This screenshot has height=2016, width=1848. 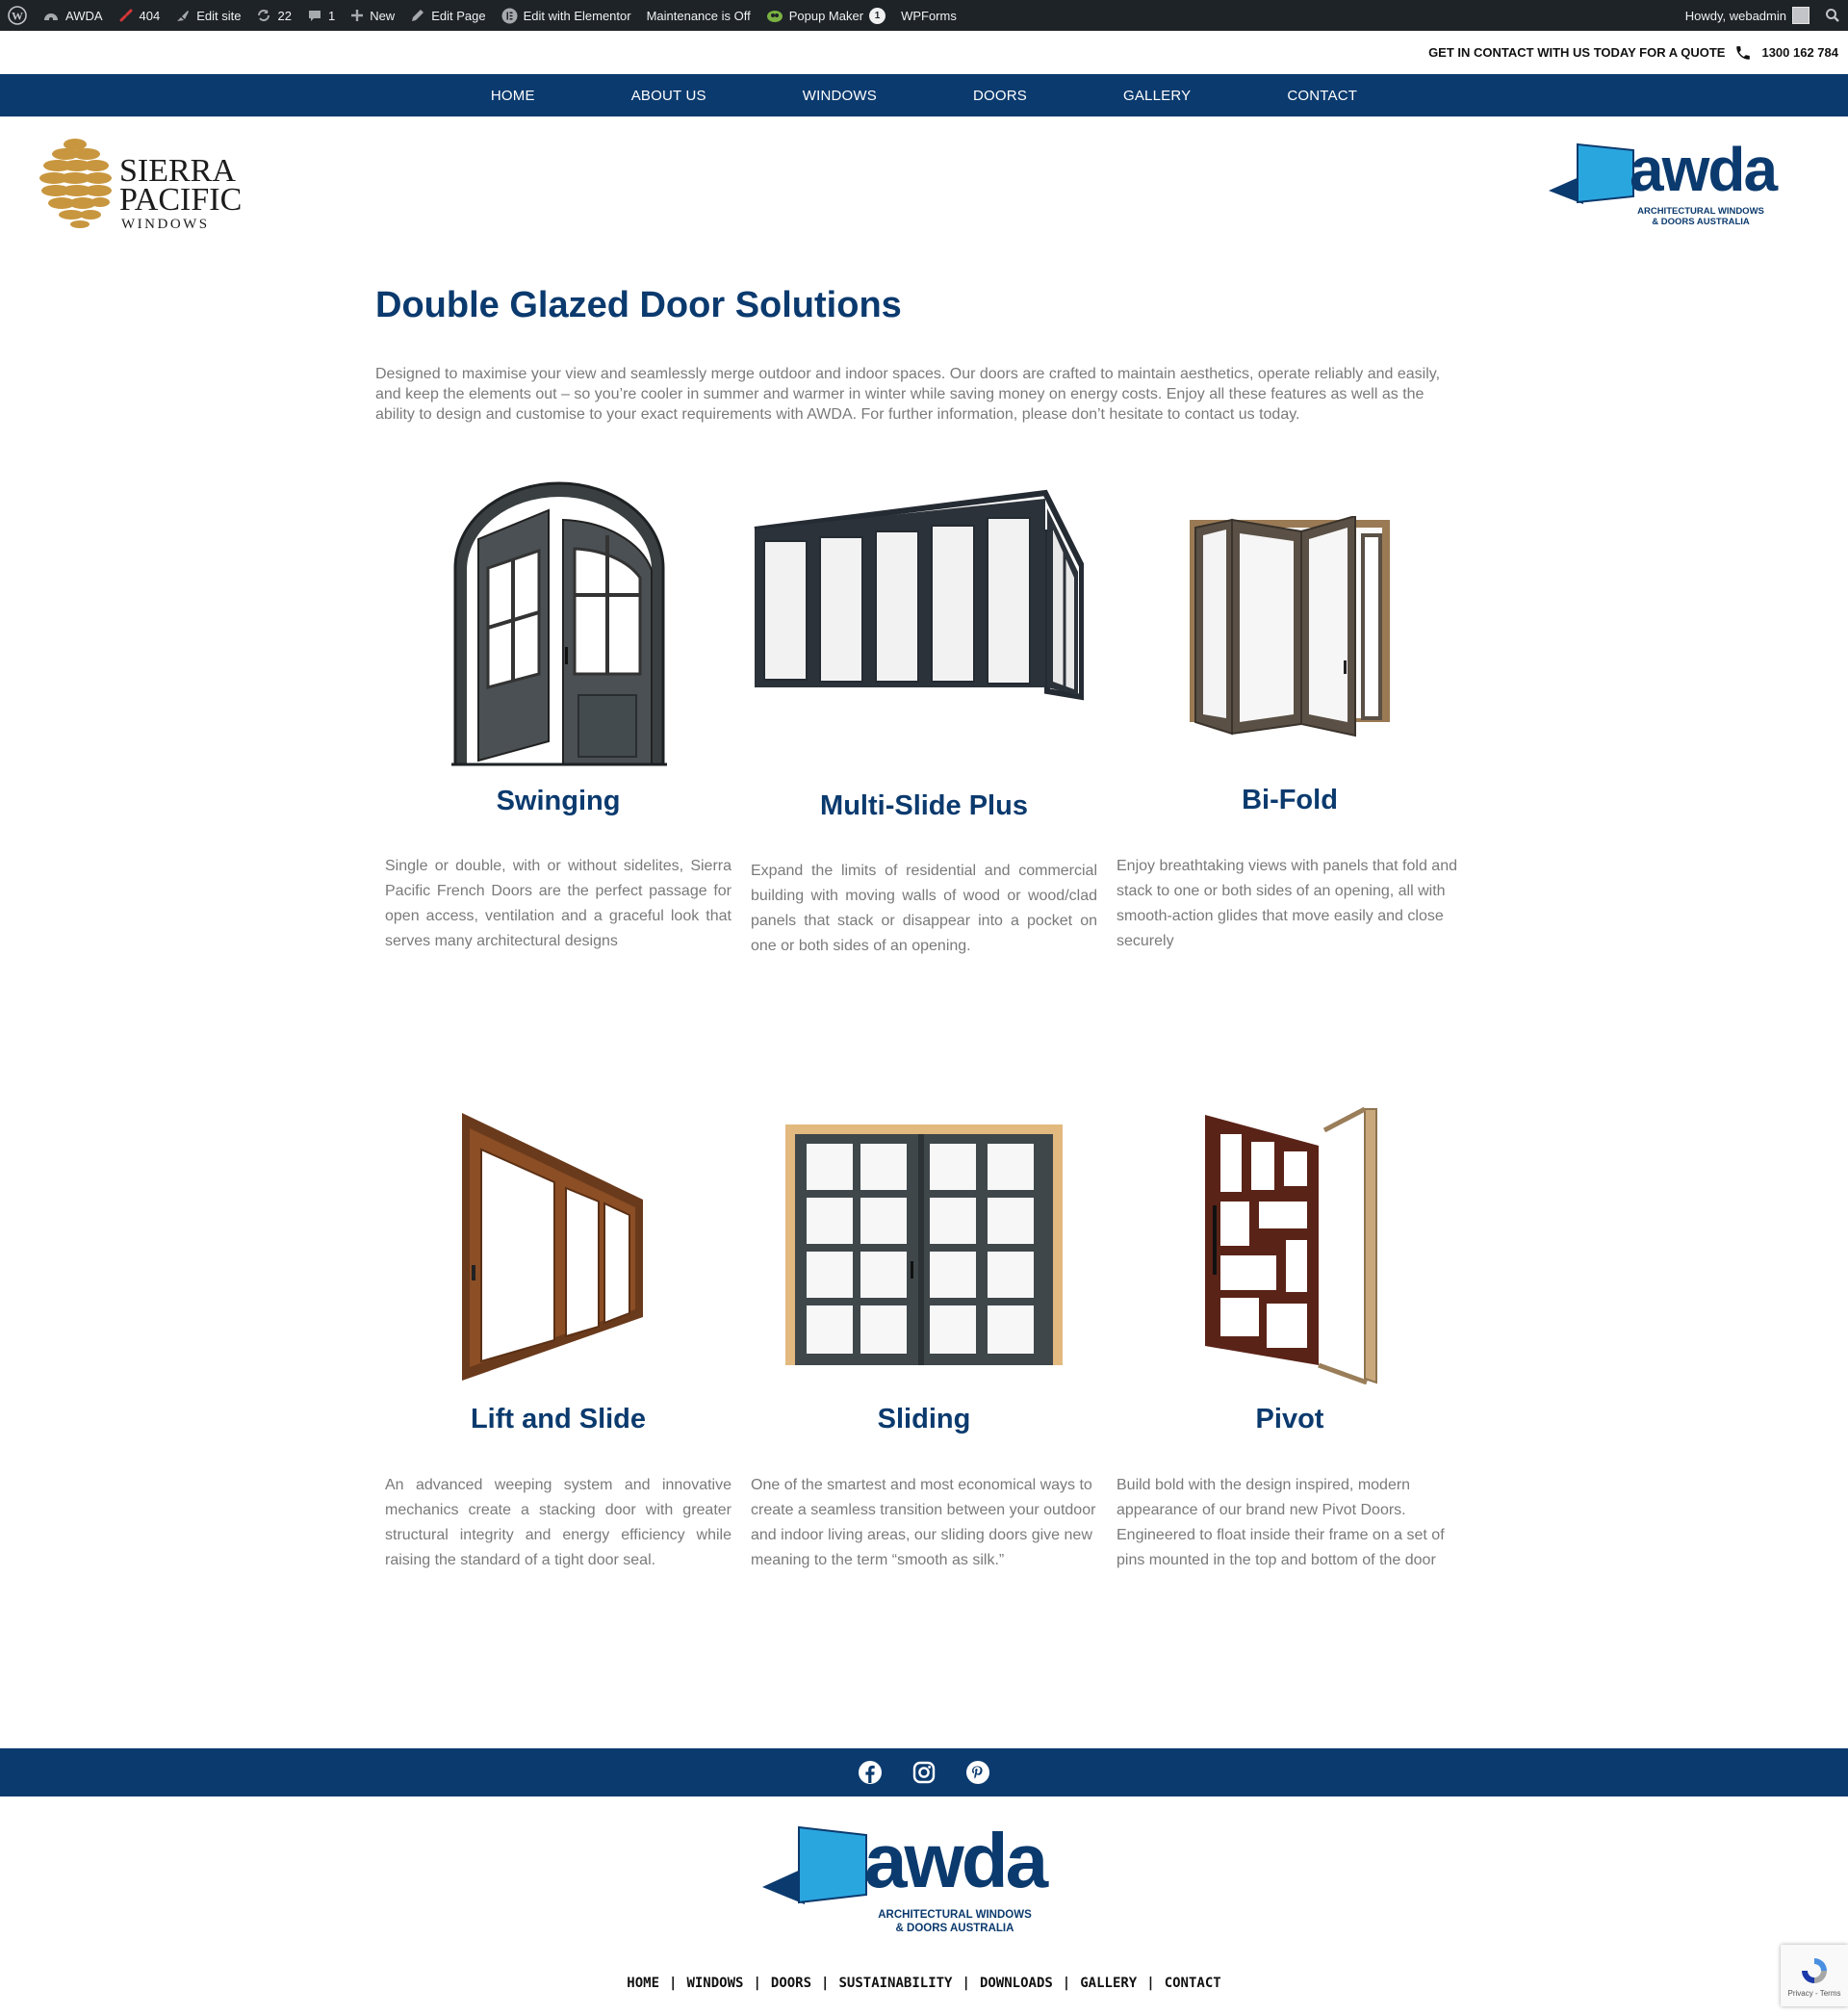 I want to click on wpforms-label: WPForms, so click(x=929, y=16).